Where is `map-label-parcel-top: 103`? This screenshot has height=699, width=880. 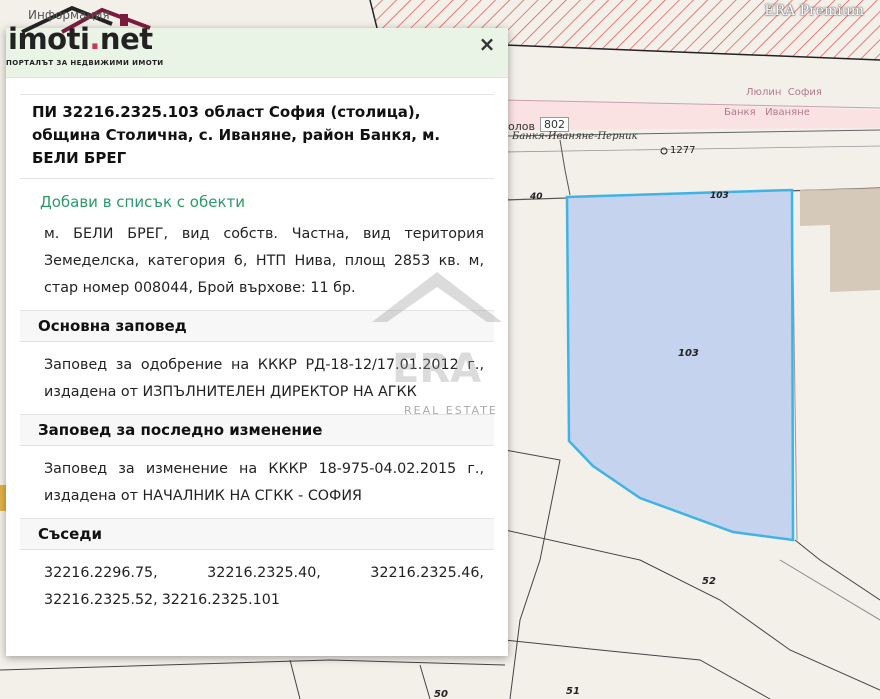 map-label-parcel-top: 103 is located at coordinates (719, 196).